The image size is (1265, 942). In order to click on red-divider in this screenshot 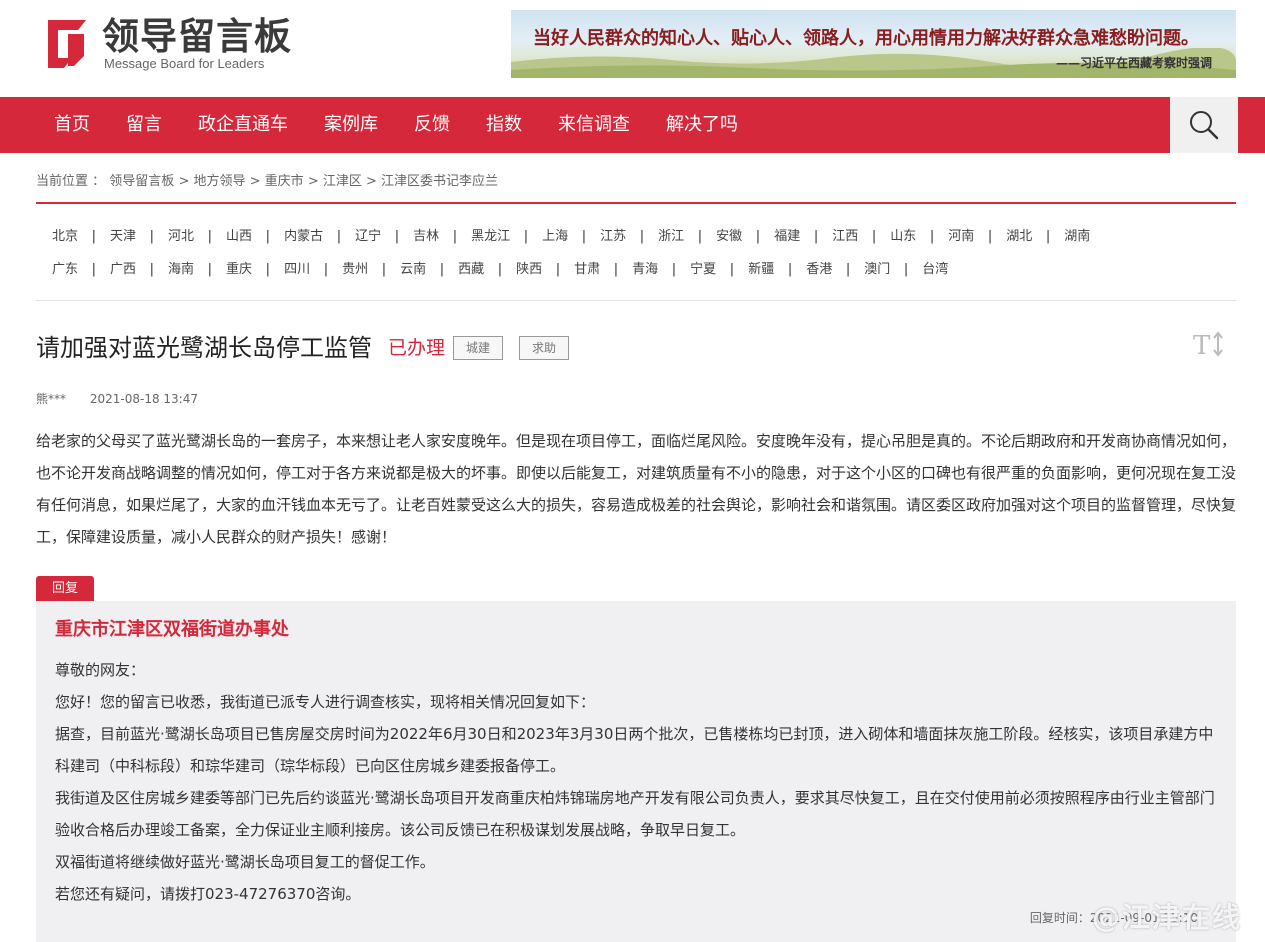, I will do `click(636, 203)`.